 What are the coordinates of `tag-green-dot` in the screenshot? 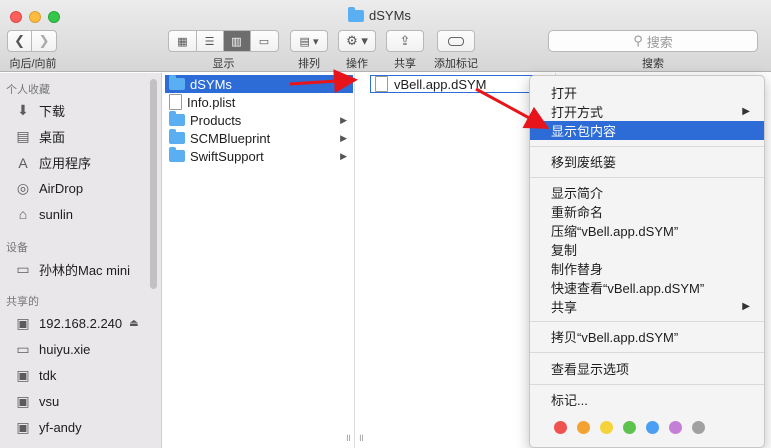 It's located at (629, 427).